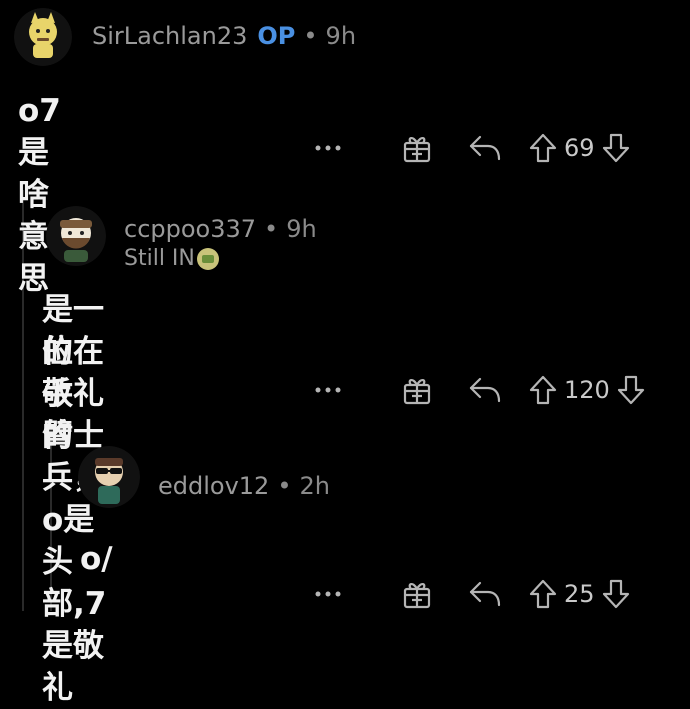 Image resolution: width=690 pixels, height=709 pixels. What do you see at coordinates (276, 36) in the screenshot?
I see `op-badge: OP` at bounding box center [276, 36].